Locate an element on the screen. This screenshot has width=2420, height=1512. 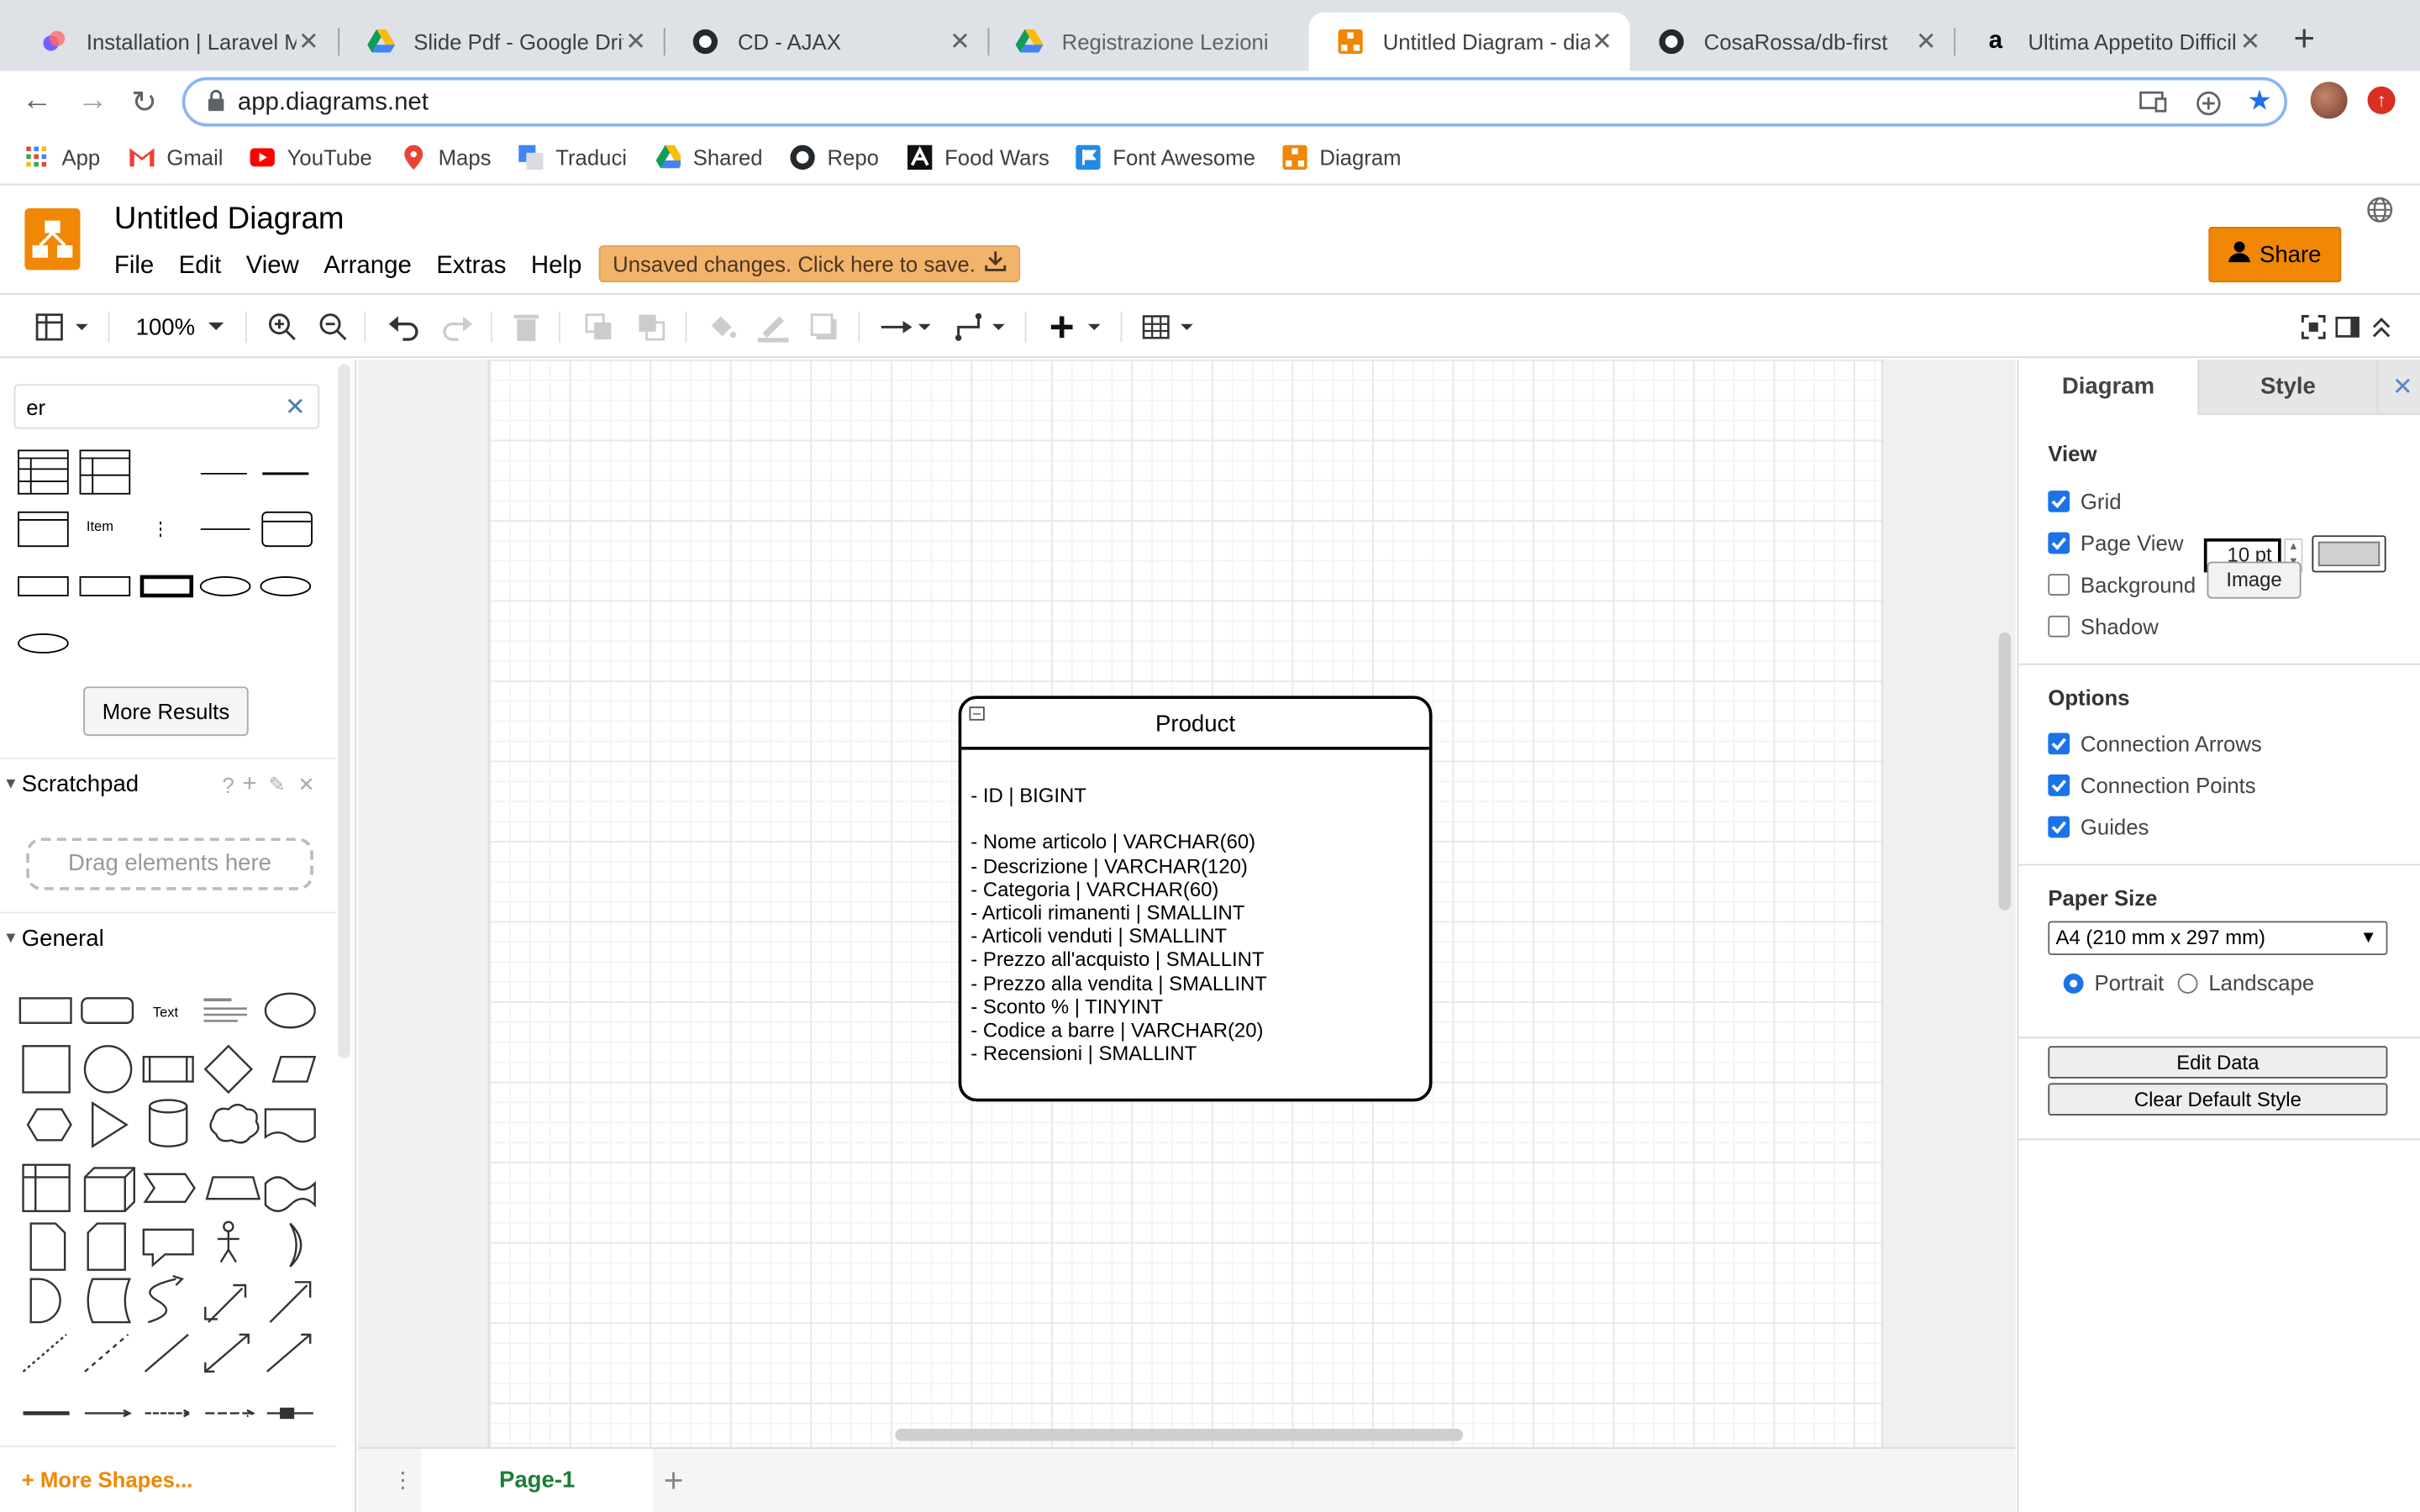
bookmark-star-icon: ★ is located at coordinates (2260, 101).